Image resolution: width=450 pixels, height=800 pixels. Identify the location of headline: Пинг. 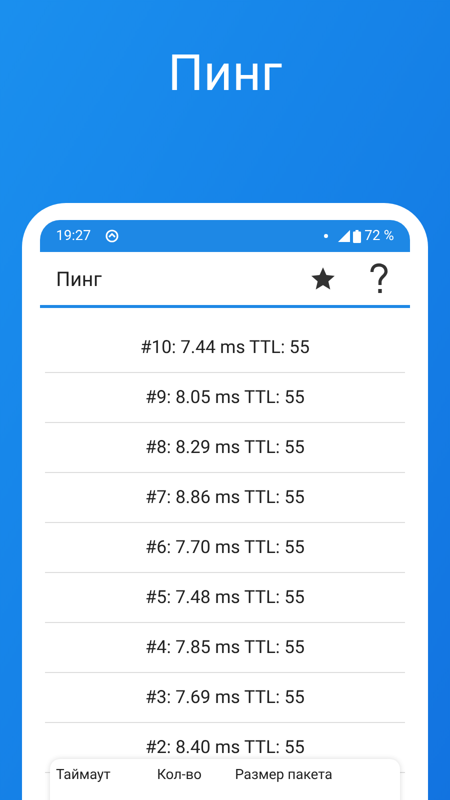
(225, 74).